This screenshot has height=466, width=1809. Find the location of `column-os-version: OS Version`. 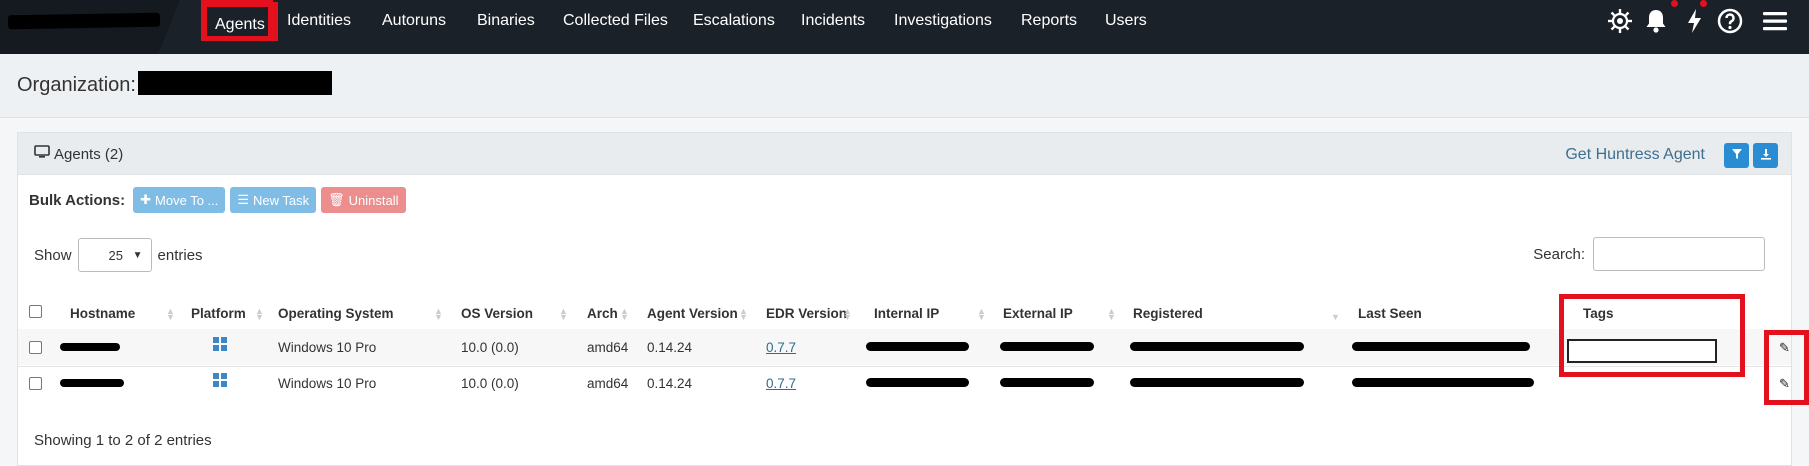

column-os-version: OS Version is located at coordinates (497, 313).